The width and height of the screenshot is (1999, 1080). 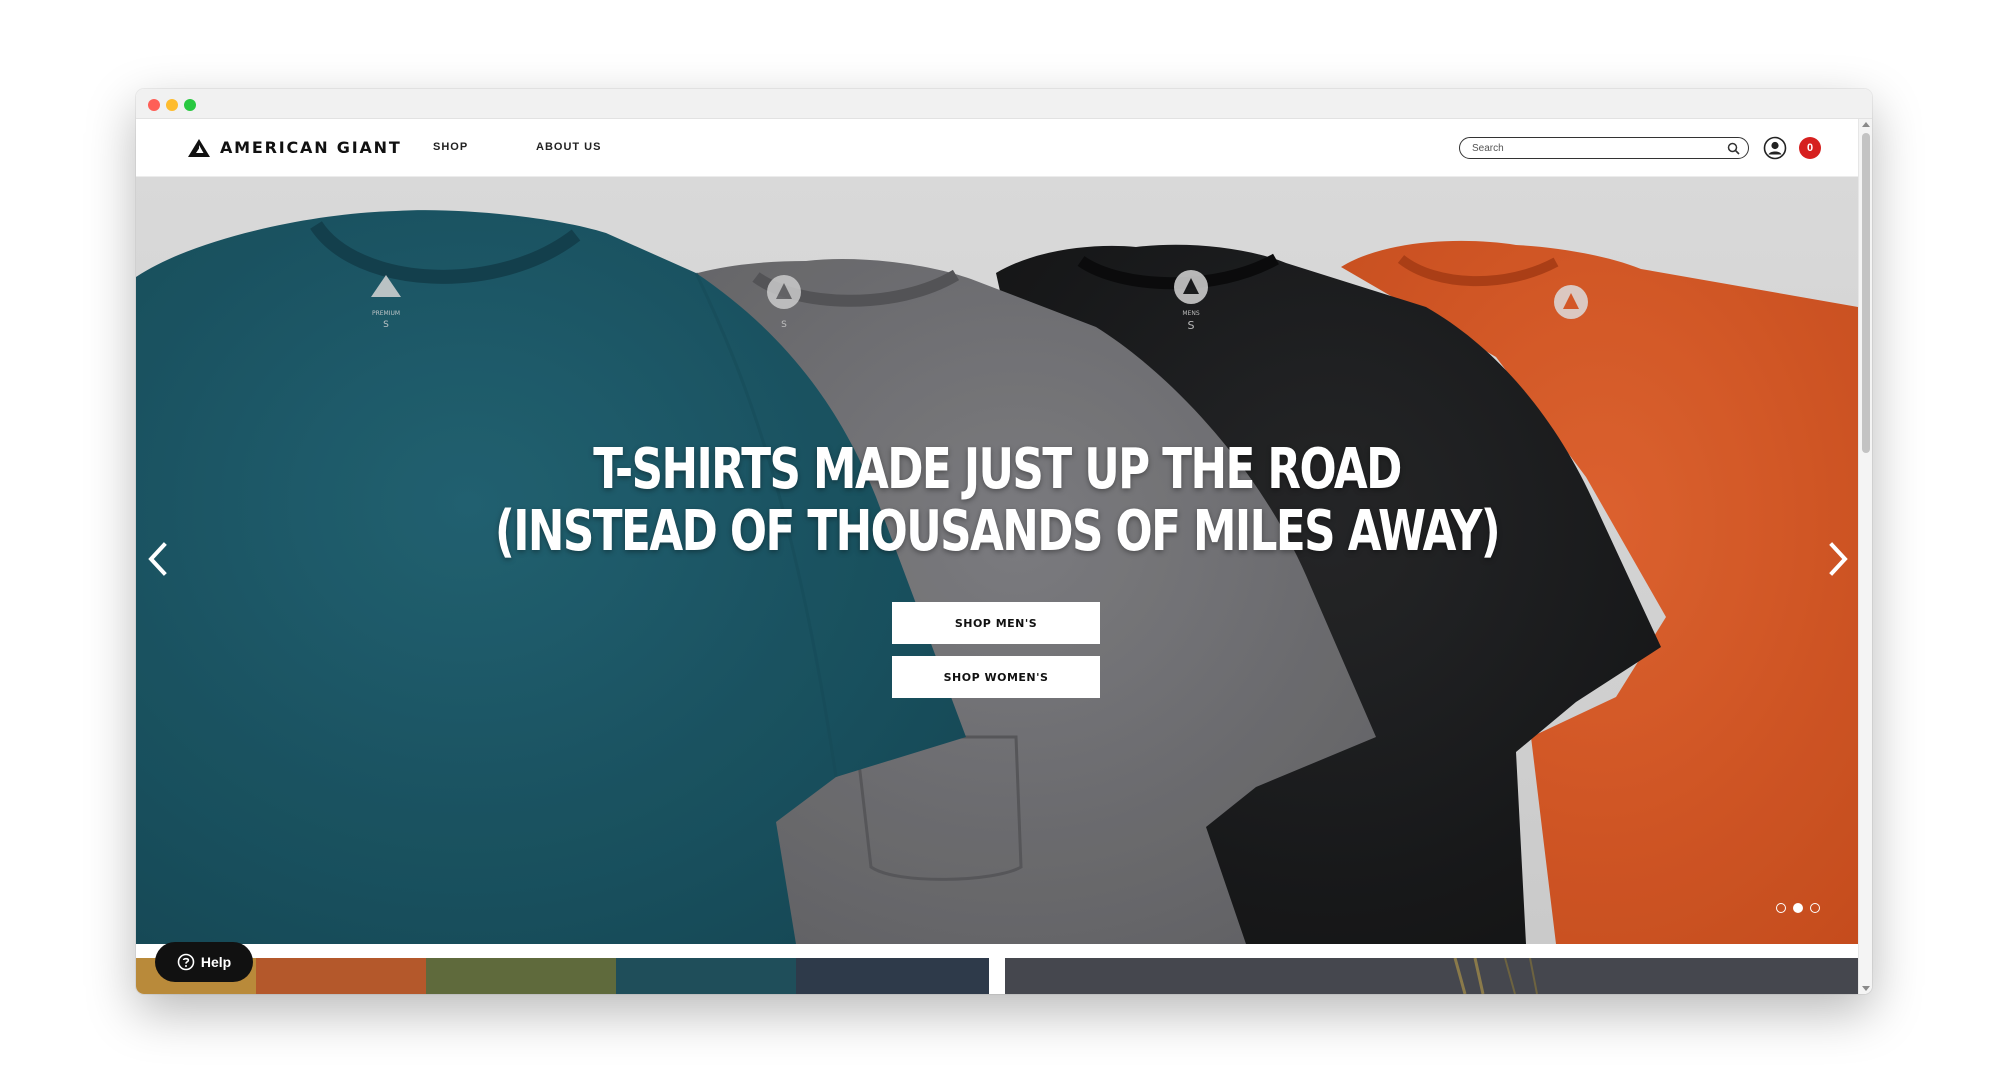 I want to click on denim-jacket-image, so click(x=1431, y=976).